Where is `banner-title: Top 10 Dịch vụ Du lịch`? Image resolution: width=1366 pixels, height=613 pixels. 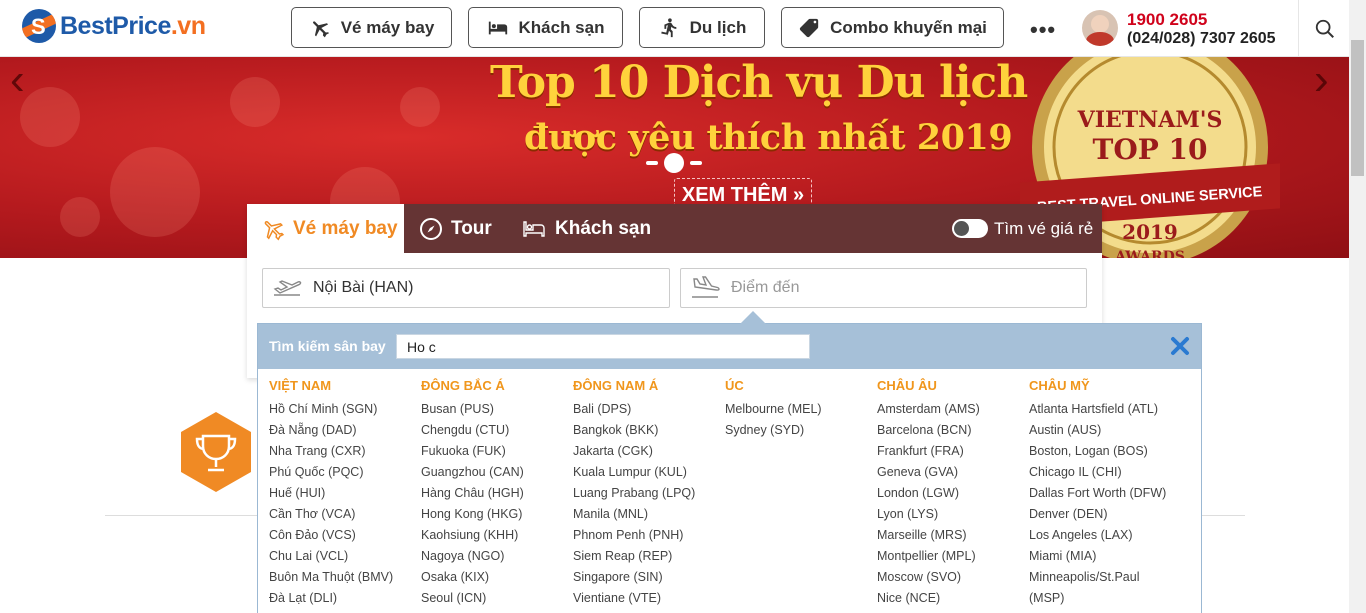 banner-title: Top 10 Dịch vụ Du lịch is located at coordinates (759, 82).